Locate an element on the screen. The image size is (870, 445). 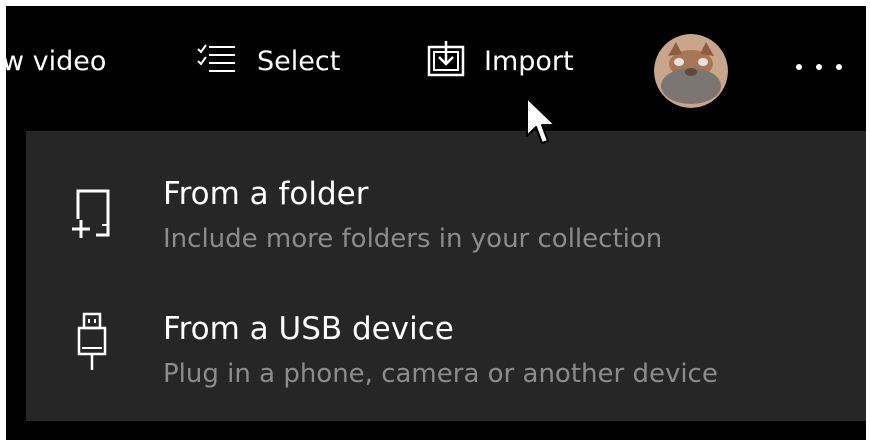
menu-item-title: From a folder is located at coordinates (266, 194).